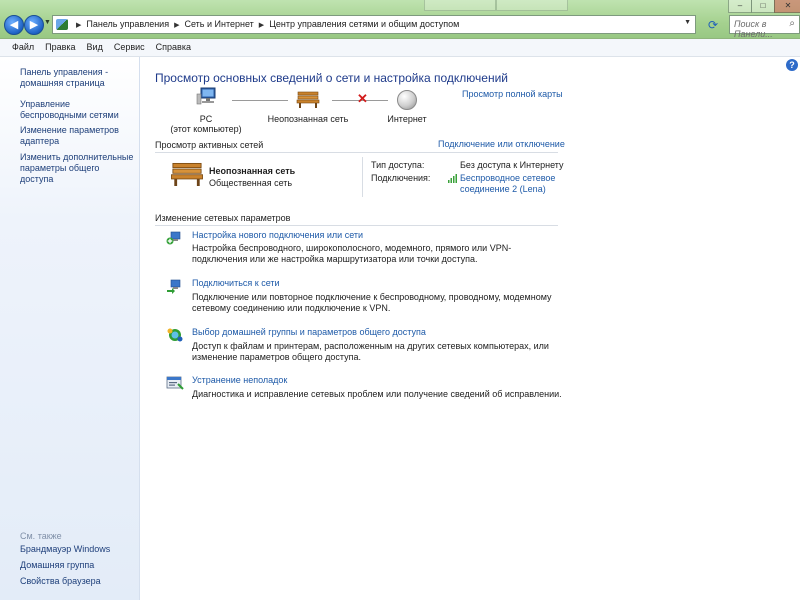  I want to click on connect-network-icon, so click(174, 286).